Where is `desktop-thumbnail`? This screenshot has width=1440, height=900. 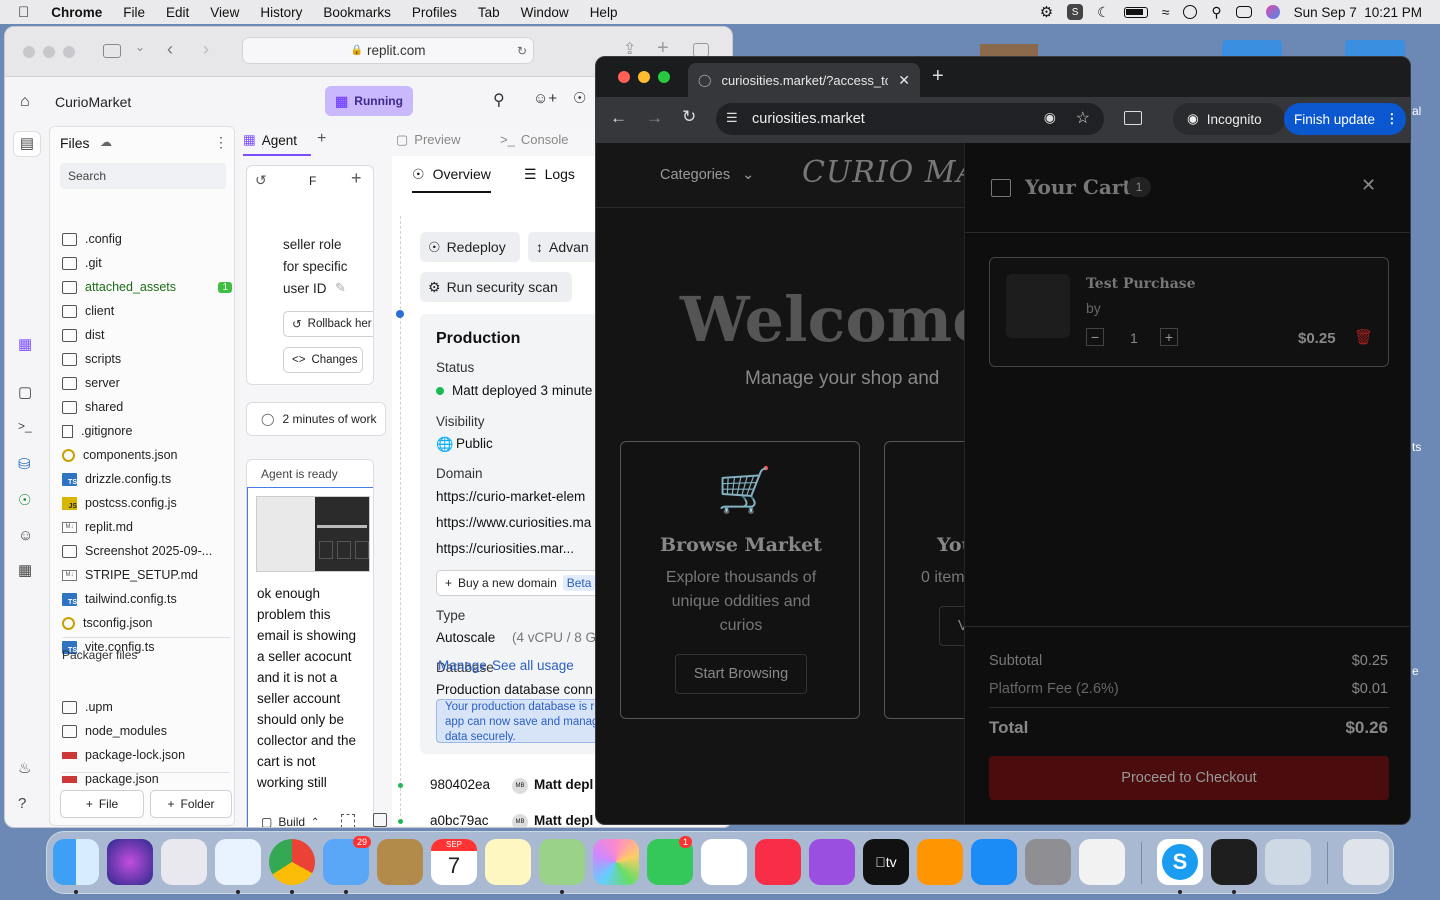
desktop-thumbnail is located at coordinates (1009, 50).